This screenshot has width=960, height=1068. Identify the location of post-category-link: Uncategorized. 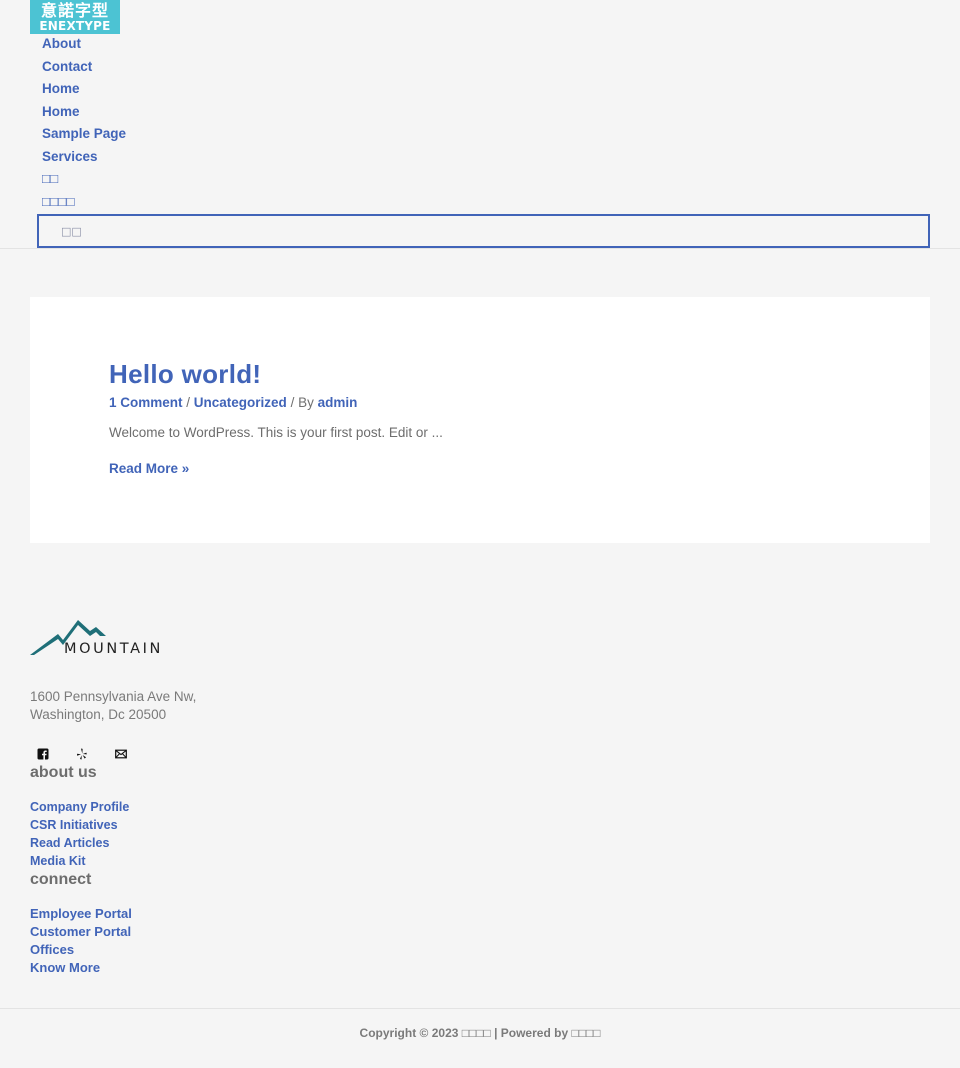
(240, 402).